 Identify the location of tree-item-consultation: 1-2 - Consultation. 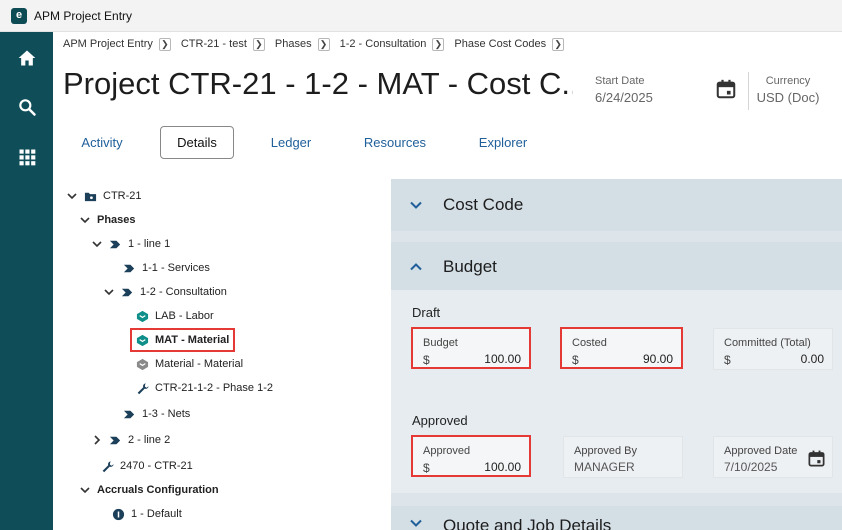
(165, 292).